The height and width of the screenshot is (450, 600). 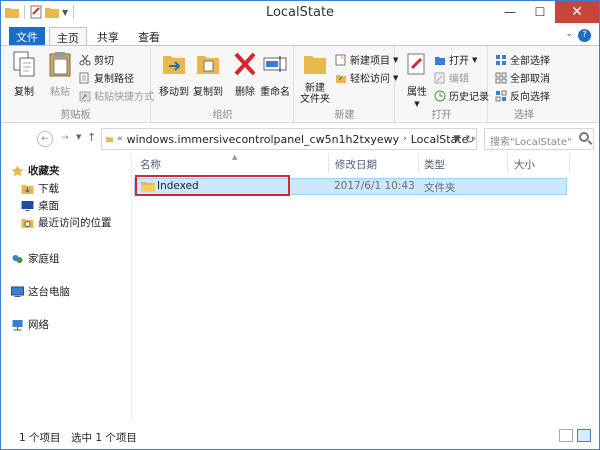 I want to click on computer-icon, so click(x=17, y=291).